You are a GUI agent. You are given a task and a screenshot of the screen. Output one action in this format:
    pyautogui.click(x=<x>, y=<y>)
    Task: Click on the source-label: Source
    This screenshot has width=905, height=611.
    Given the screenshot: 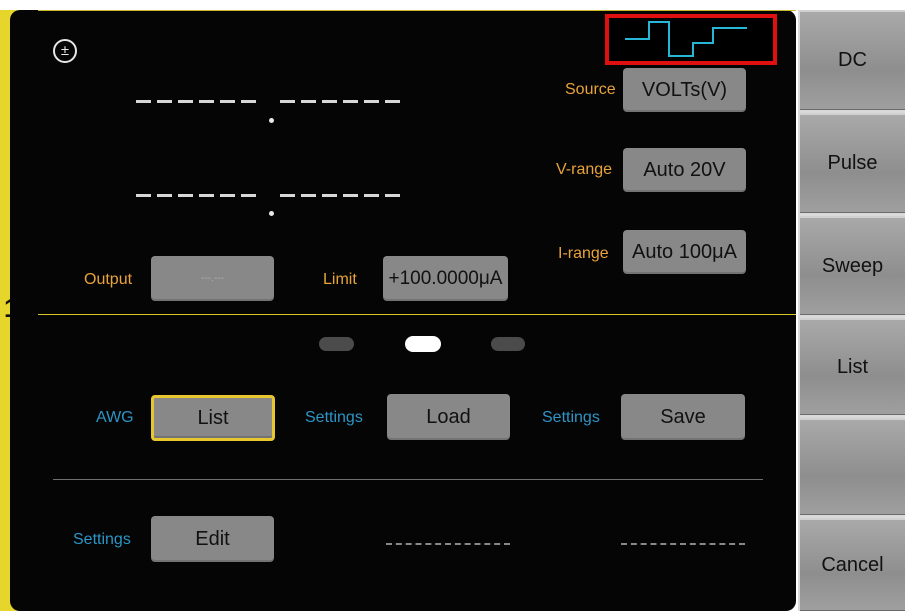 What is the action you would take?
    pyautogui.click(x=590, y=89)
    